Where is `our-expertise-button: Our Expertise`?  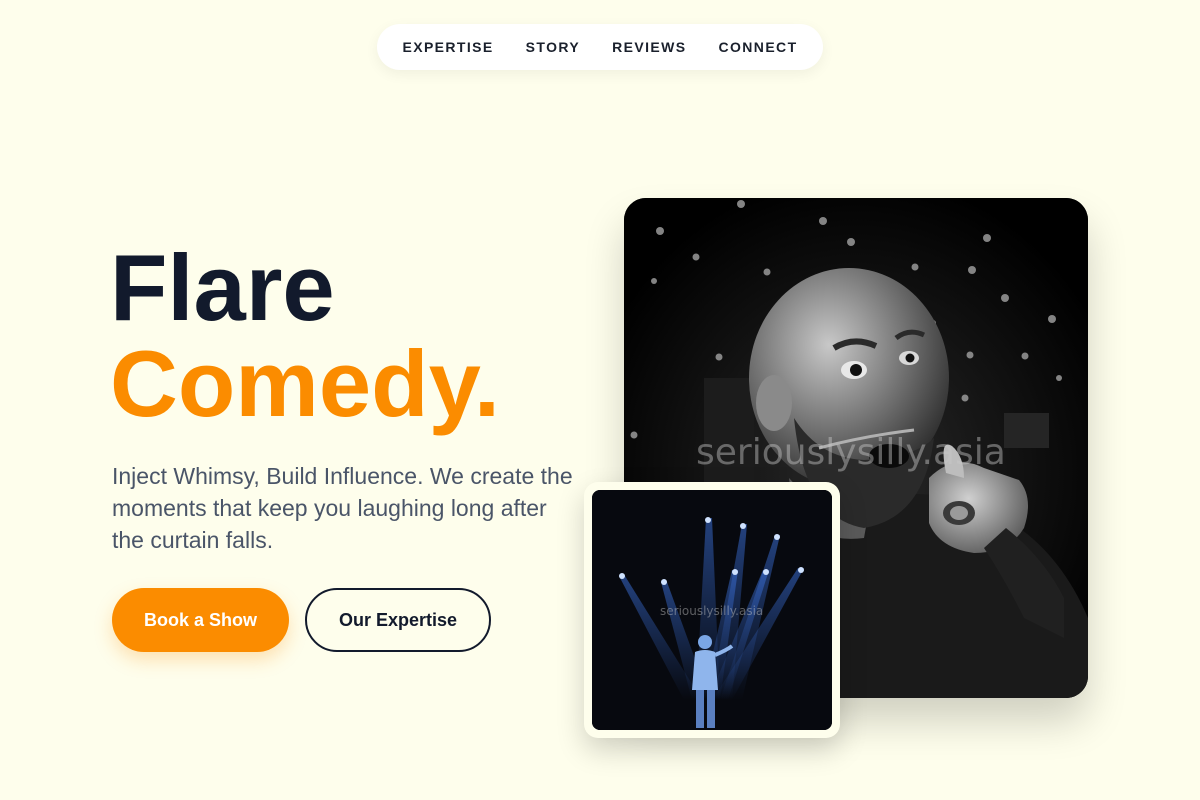 our-expertise-button: Our Expertise is located at coordinates (398, 620).